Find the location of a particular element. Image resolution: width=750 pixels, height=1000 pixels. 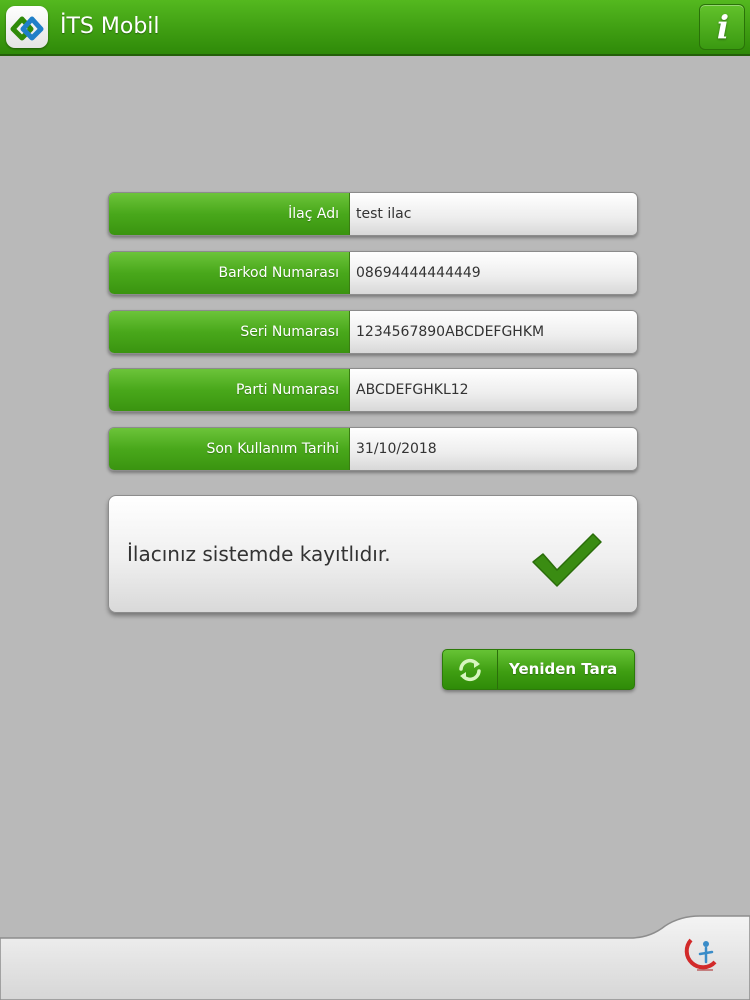

field-row-drug-name: İlaç Adı test ilac is located at coordinates (373, 214).